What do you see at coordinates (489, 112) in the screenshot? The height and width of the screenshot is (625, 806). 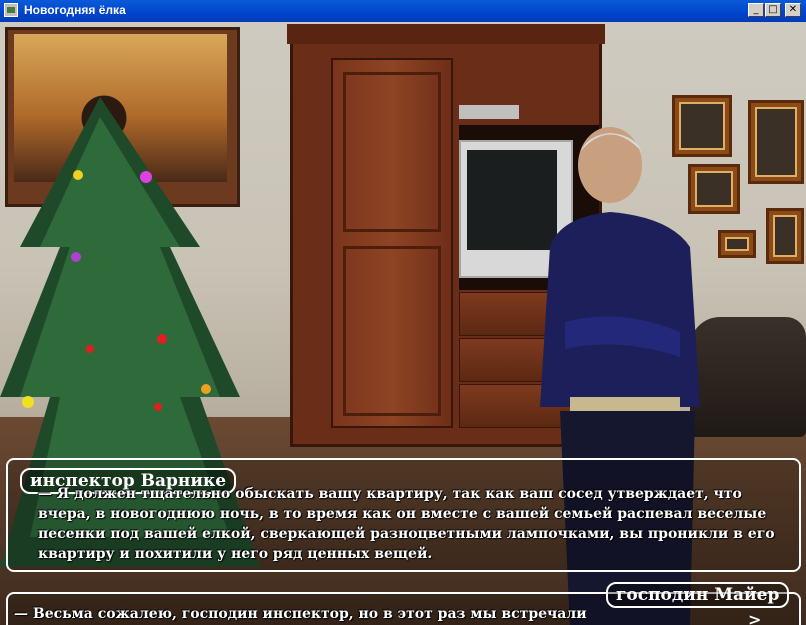 I see `video-player` at bounding box center [489, 112].